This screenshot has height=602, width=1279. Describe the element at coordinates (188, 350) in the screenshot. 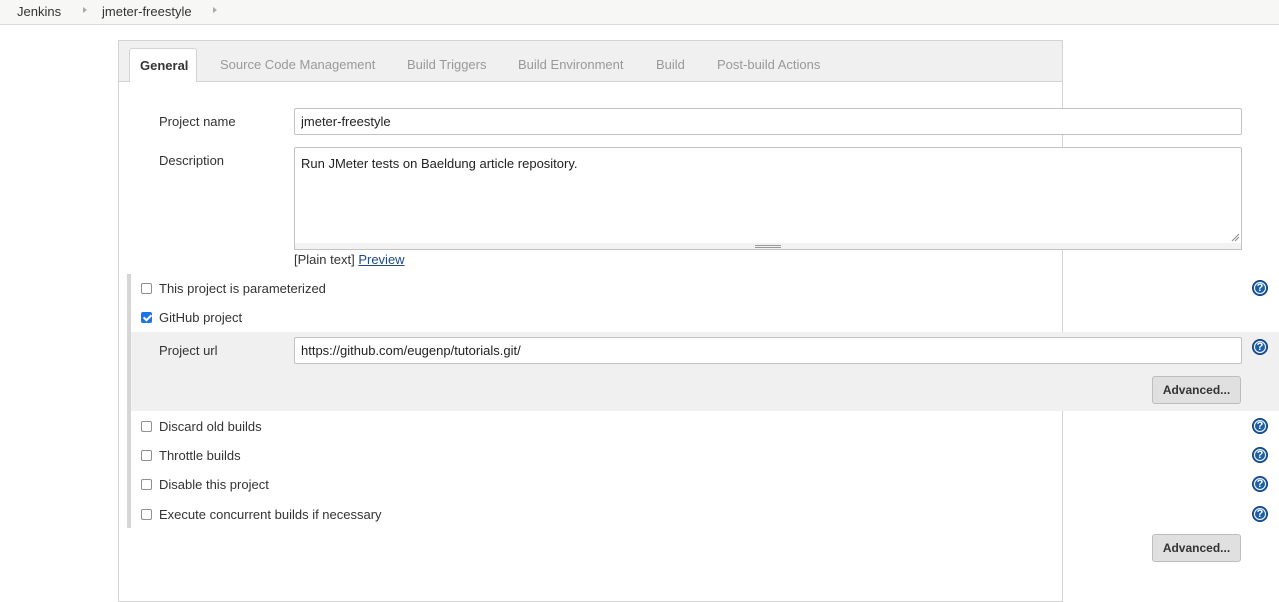

I see `project-url-label: Project url` at that location.